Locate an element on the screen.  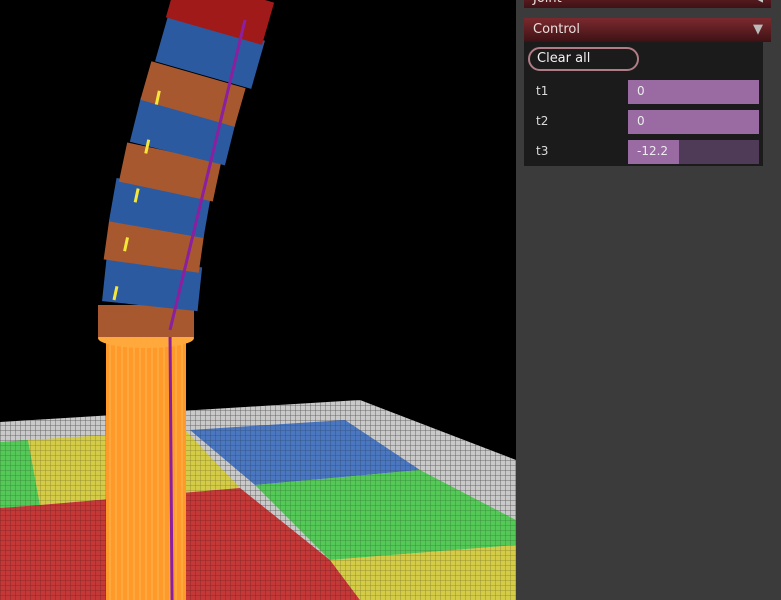
control-folder-body: Clear all t1 0 t2 0 t3 -12.2 is located at coordinates (643, 104).